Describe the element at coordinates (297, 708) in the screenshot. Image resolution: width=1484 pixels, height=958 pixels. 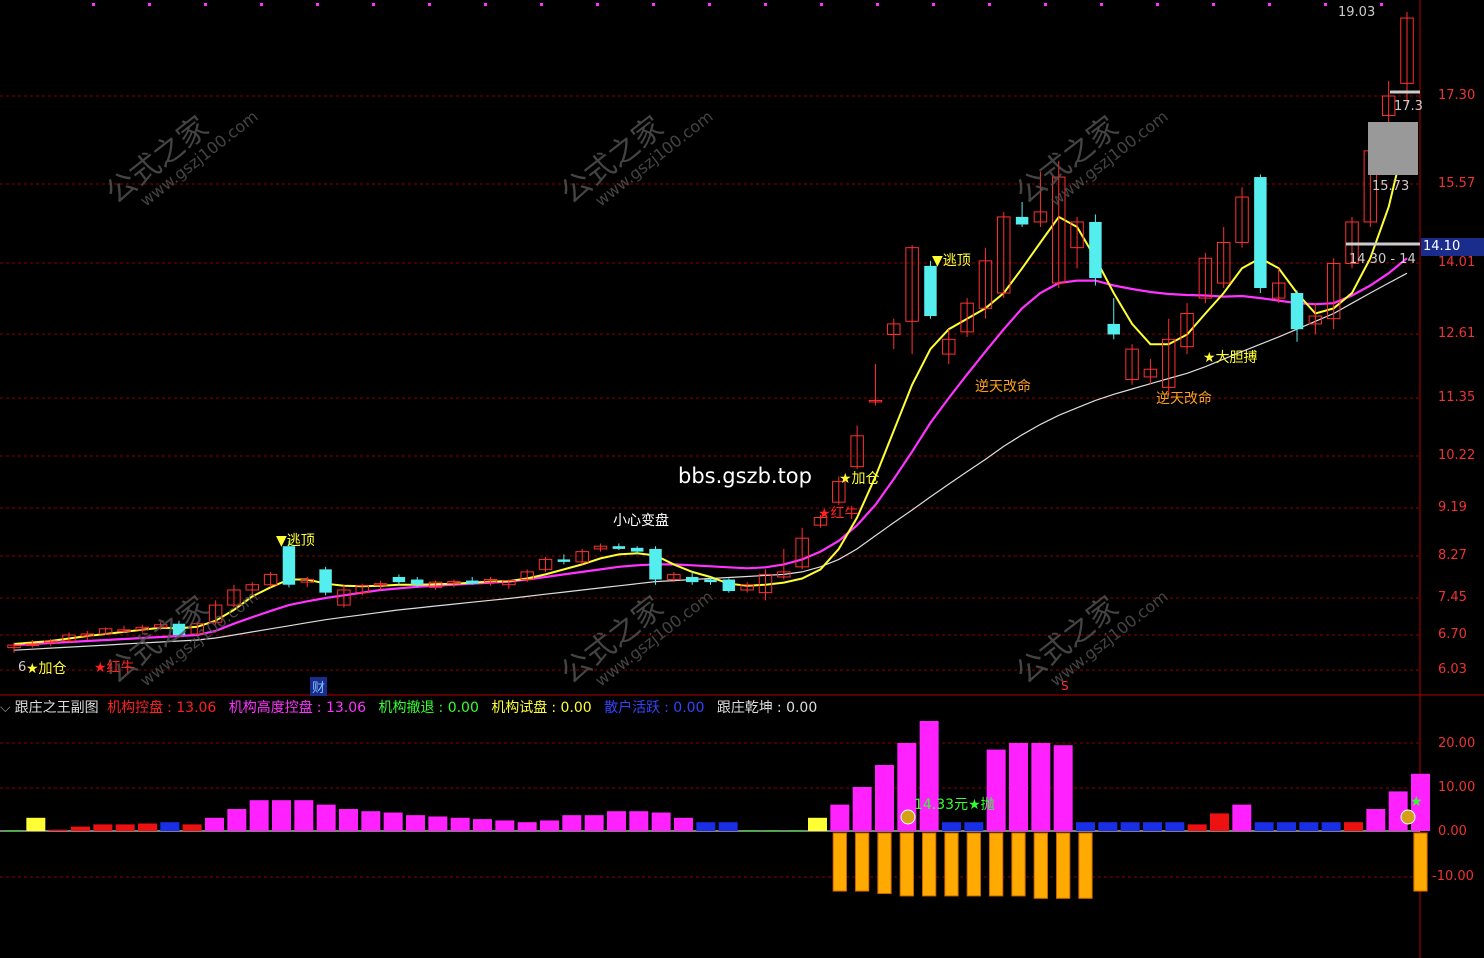
I see `legend-item-1: 机构高度控盘: 13.06` at that location.